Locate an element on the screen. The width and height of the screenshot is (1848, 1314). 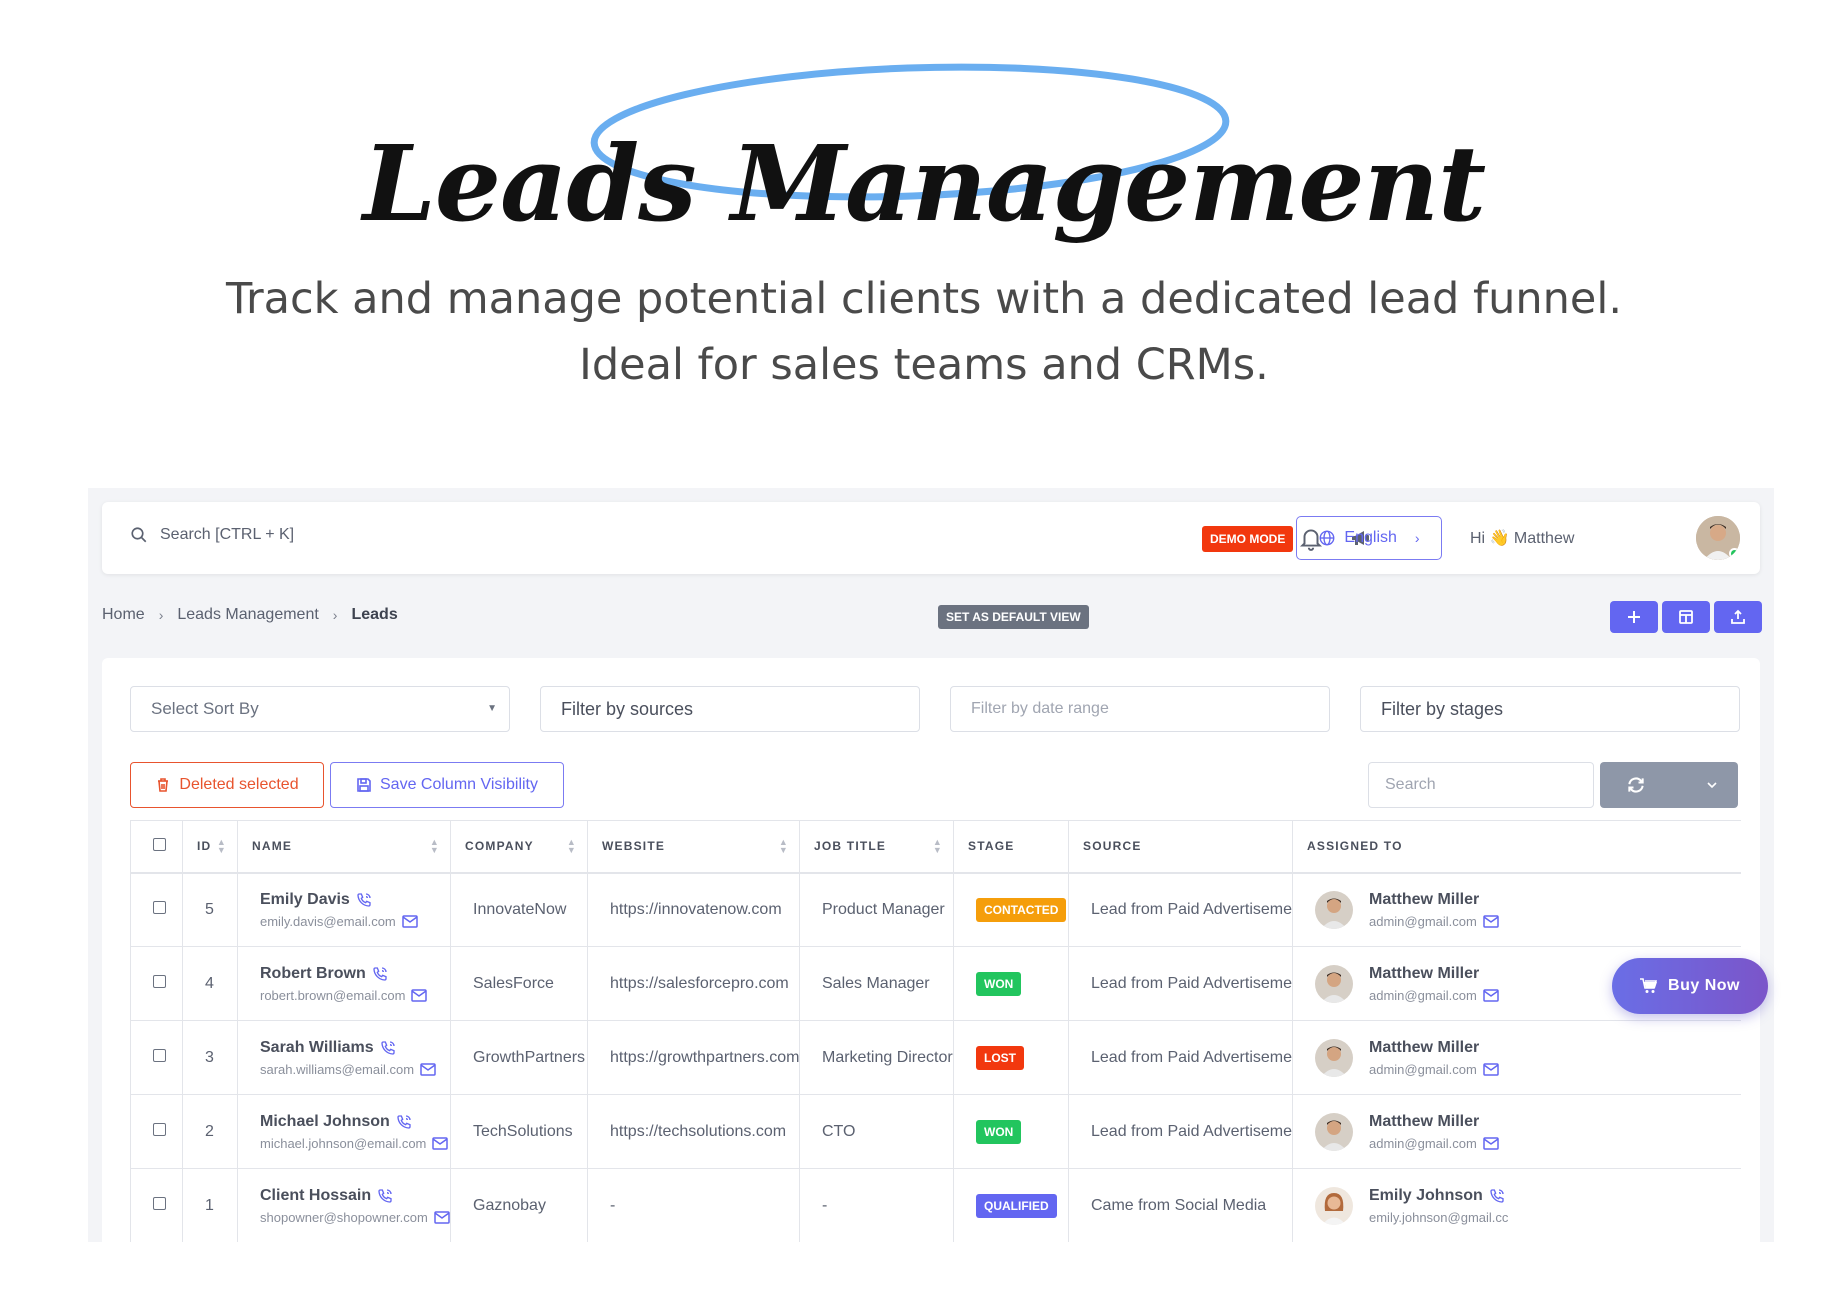
user-avatar is located at coordinates (1718, 538).